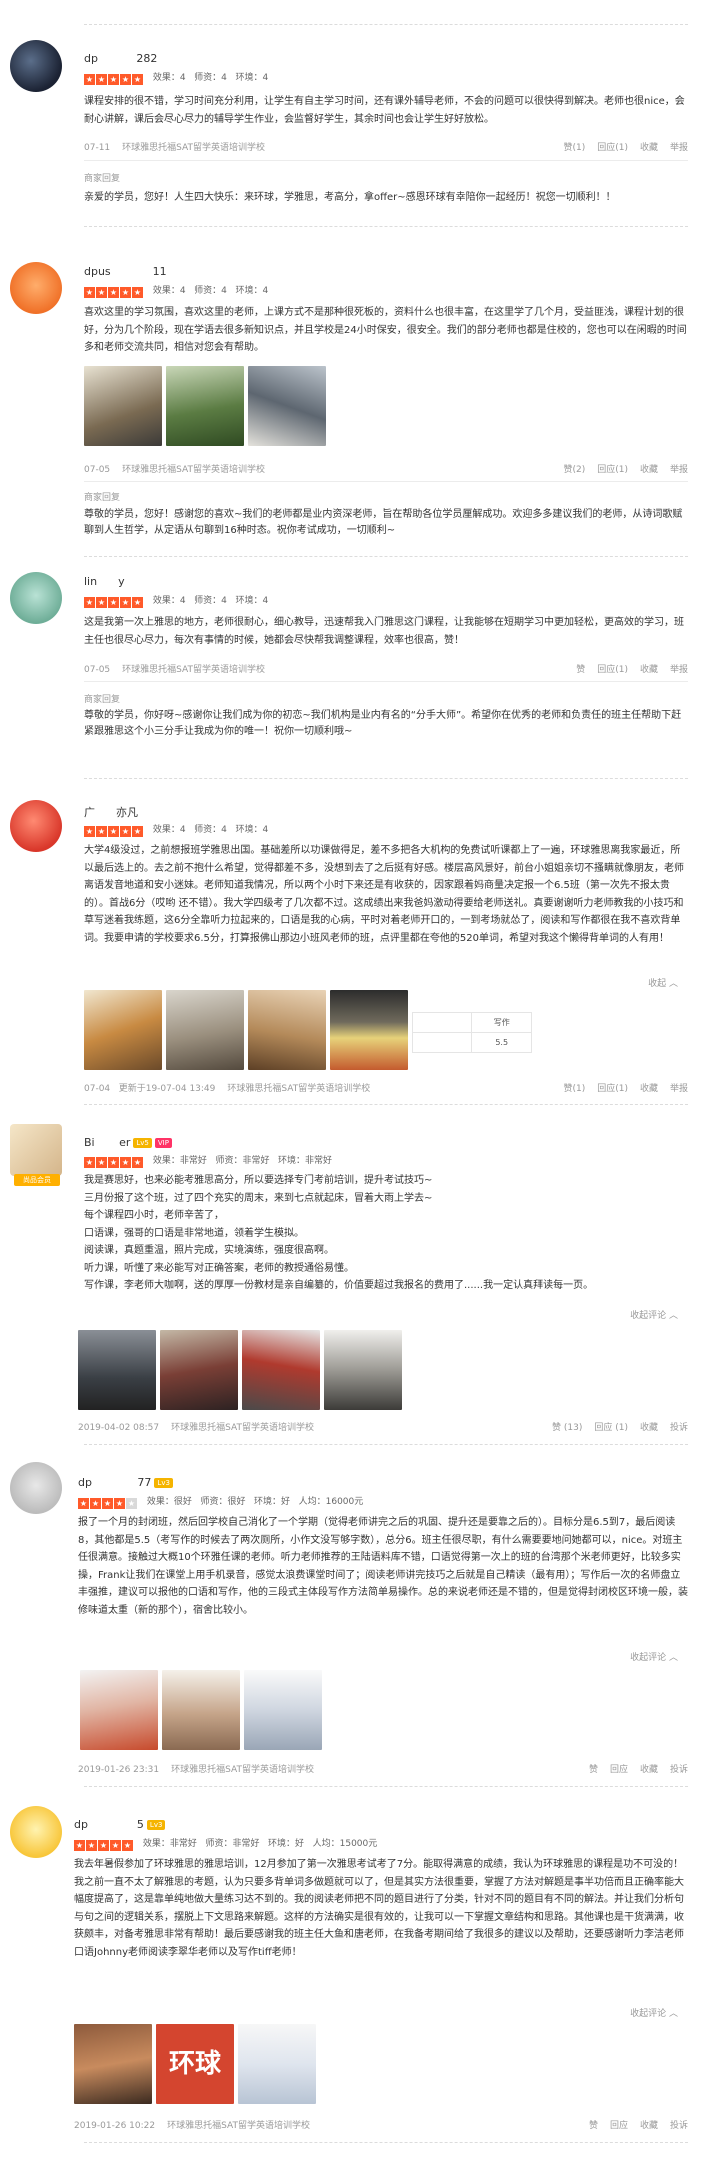 The width and height of the screenshot is (722, 2182). What do you see at coordinates (567, 1428) in the screenshot?
I see `like-button: 赞 (13)` at bounding box center [567, 1428].